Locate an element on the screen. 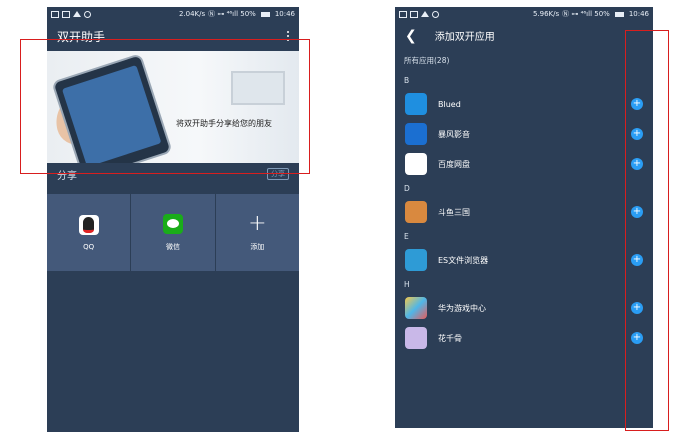 This screenshot has height=437, width=683. back-arrow-icon: ❮ is located at coordinates (411, 36).